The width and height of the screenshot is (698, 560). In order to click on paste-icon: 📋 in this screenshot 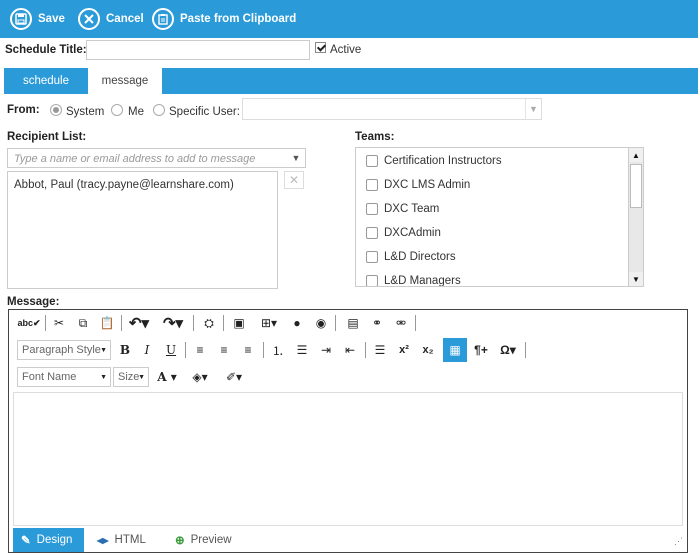, I will do `click(107, 323)`.